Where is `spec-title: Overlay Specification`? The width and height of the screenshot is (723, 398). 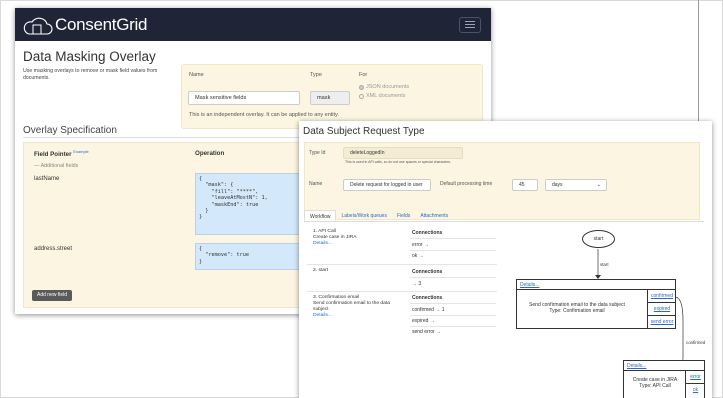 spec-title: Overlay Specification is located at coordinates (70, 130).